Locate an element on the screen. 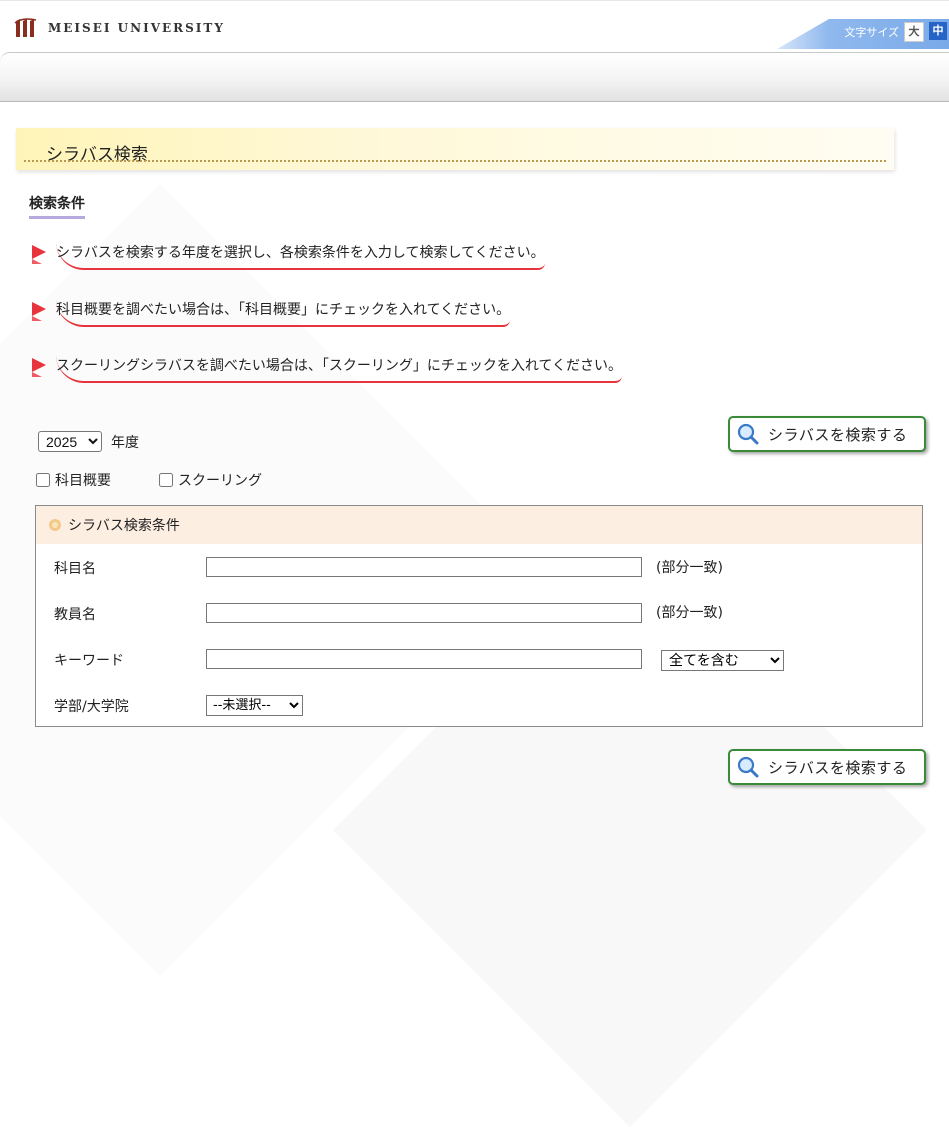 The image size is (949, 1127). teacher-input is located at coordinates (424, 613).